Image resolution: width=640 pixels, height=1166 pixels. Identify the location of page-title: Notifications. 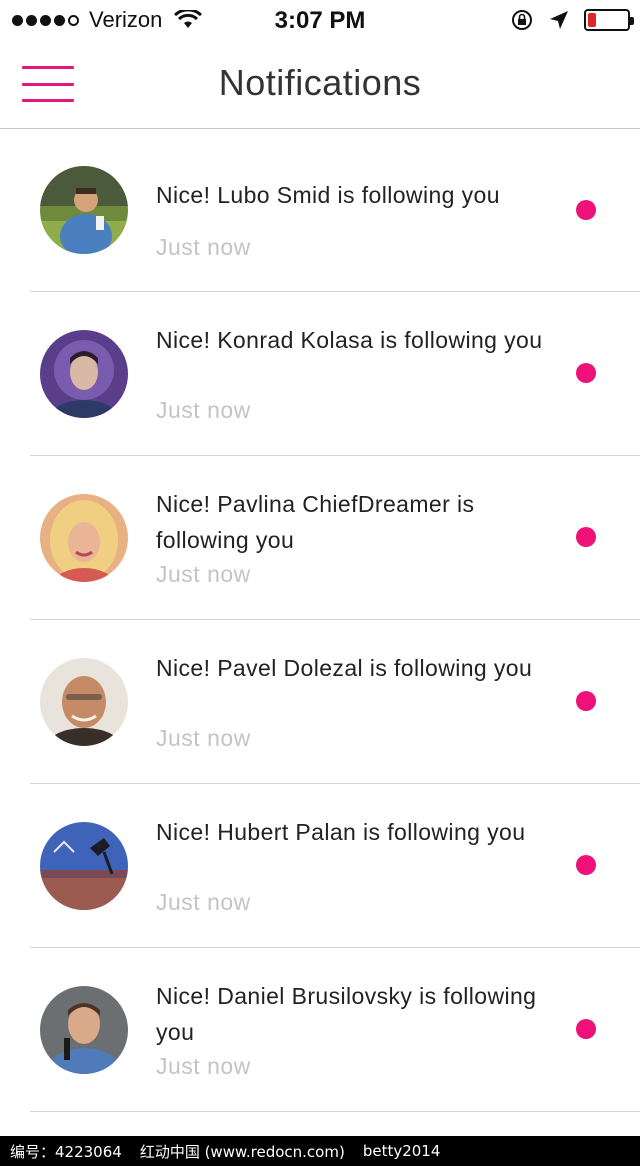
(320, 82).